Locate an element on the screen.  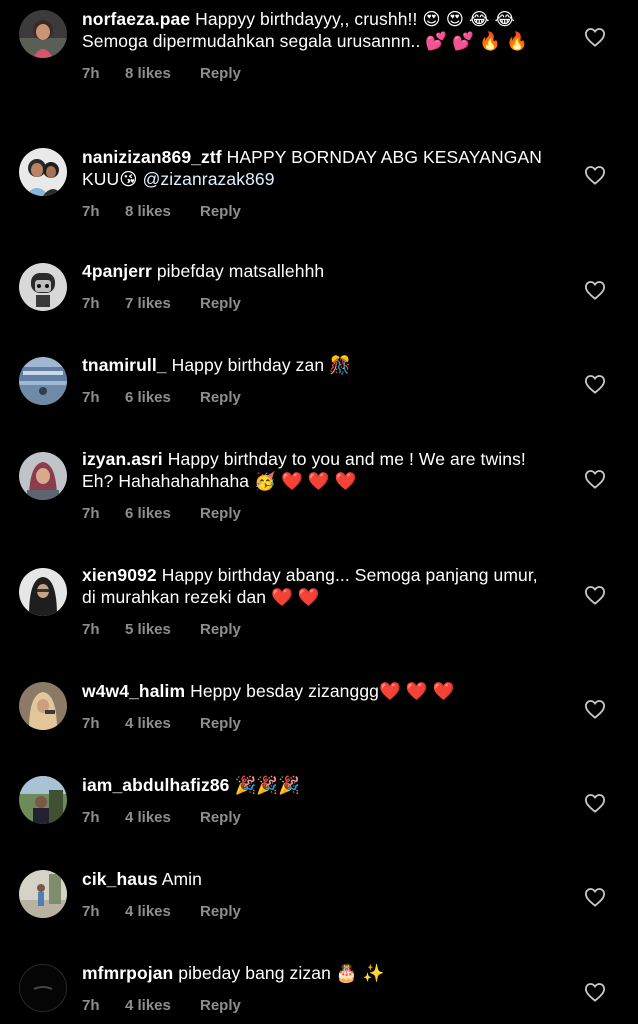
comment-text: w4w4_halim Heppy besday zizanggg❤️ ❤️ ❤️ is located at coordinates (317, 691).